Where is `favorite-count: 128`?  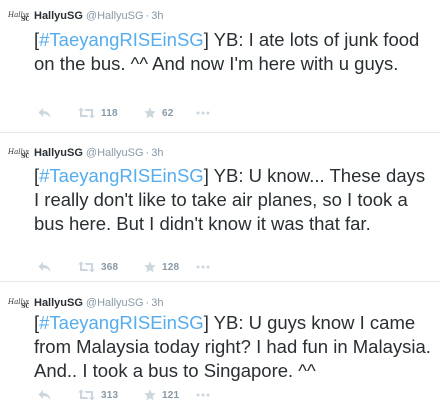
favorite-count: 128 is located at coordinates (171, 267).